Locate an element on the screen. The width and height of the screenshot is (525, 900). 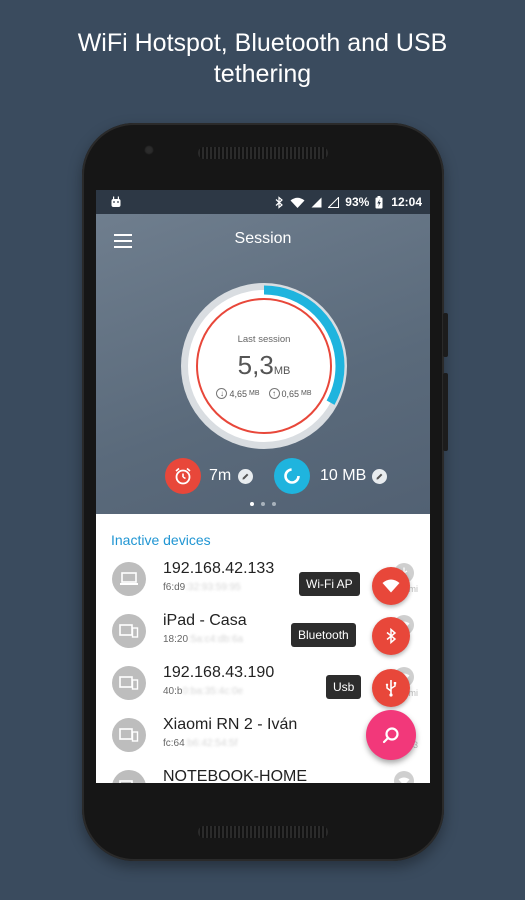
data-limit-value: 10 MB is located at coordinates (343, 475).